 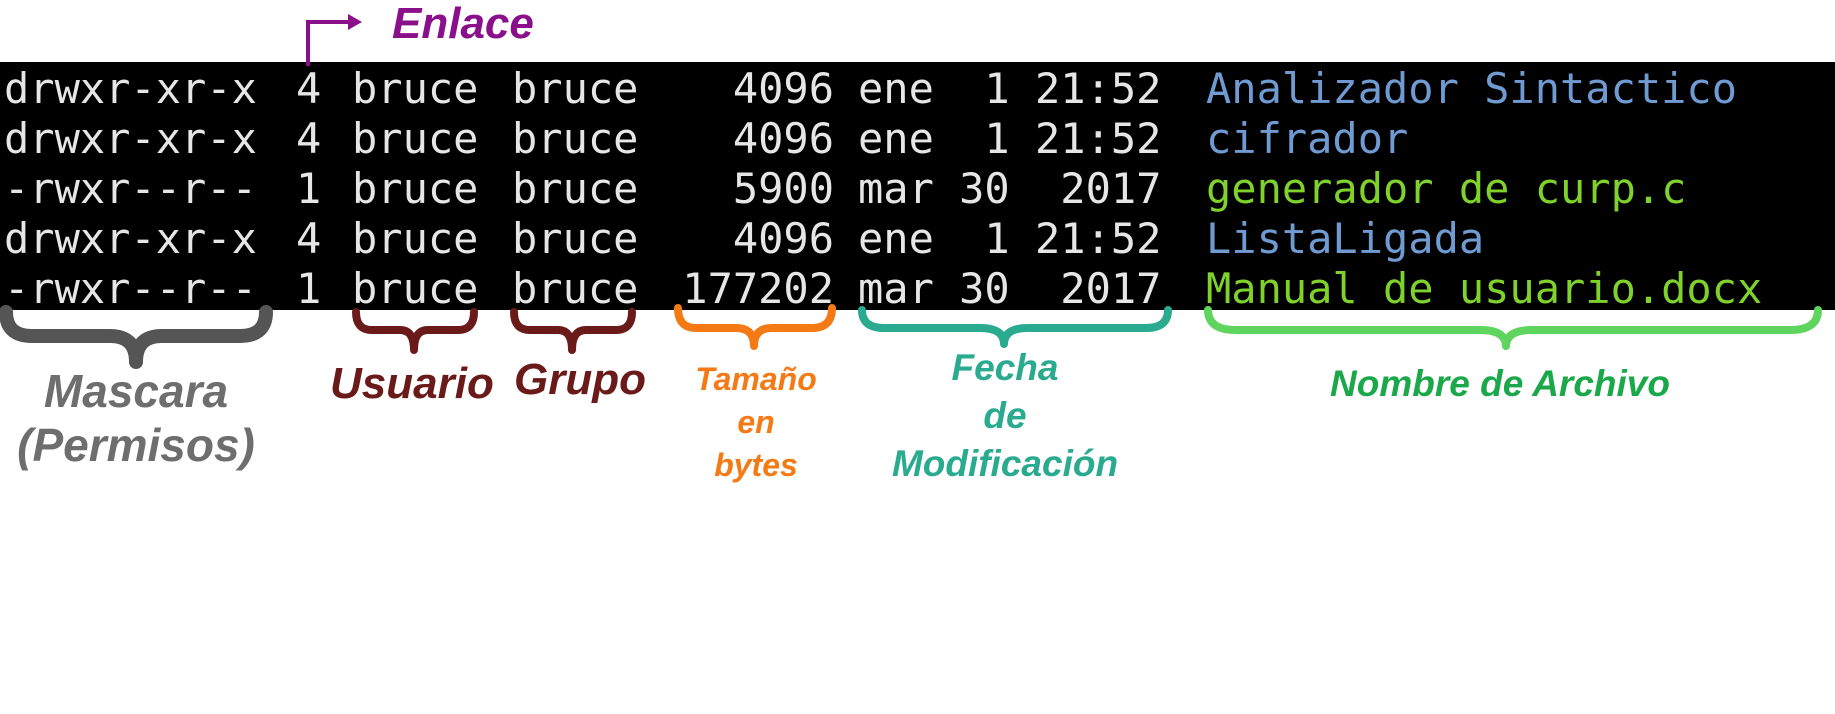 What do you see at coordinates (136, 391) in the screenshot?
I see `mascara-label-line: Mascara` at bounding box center [136, 391].